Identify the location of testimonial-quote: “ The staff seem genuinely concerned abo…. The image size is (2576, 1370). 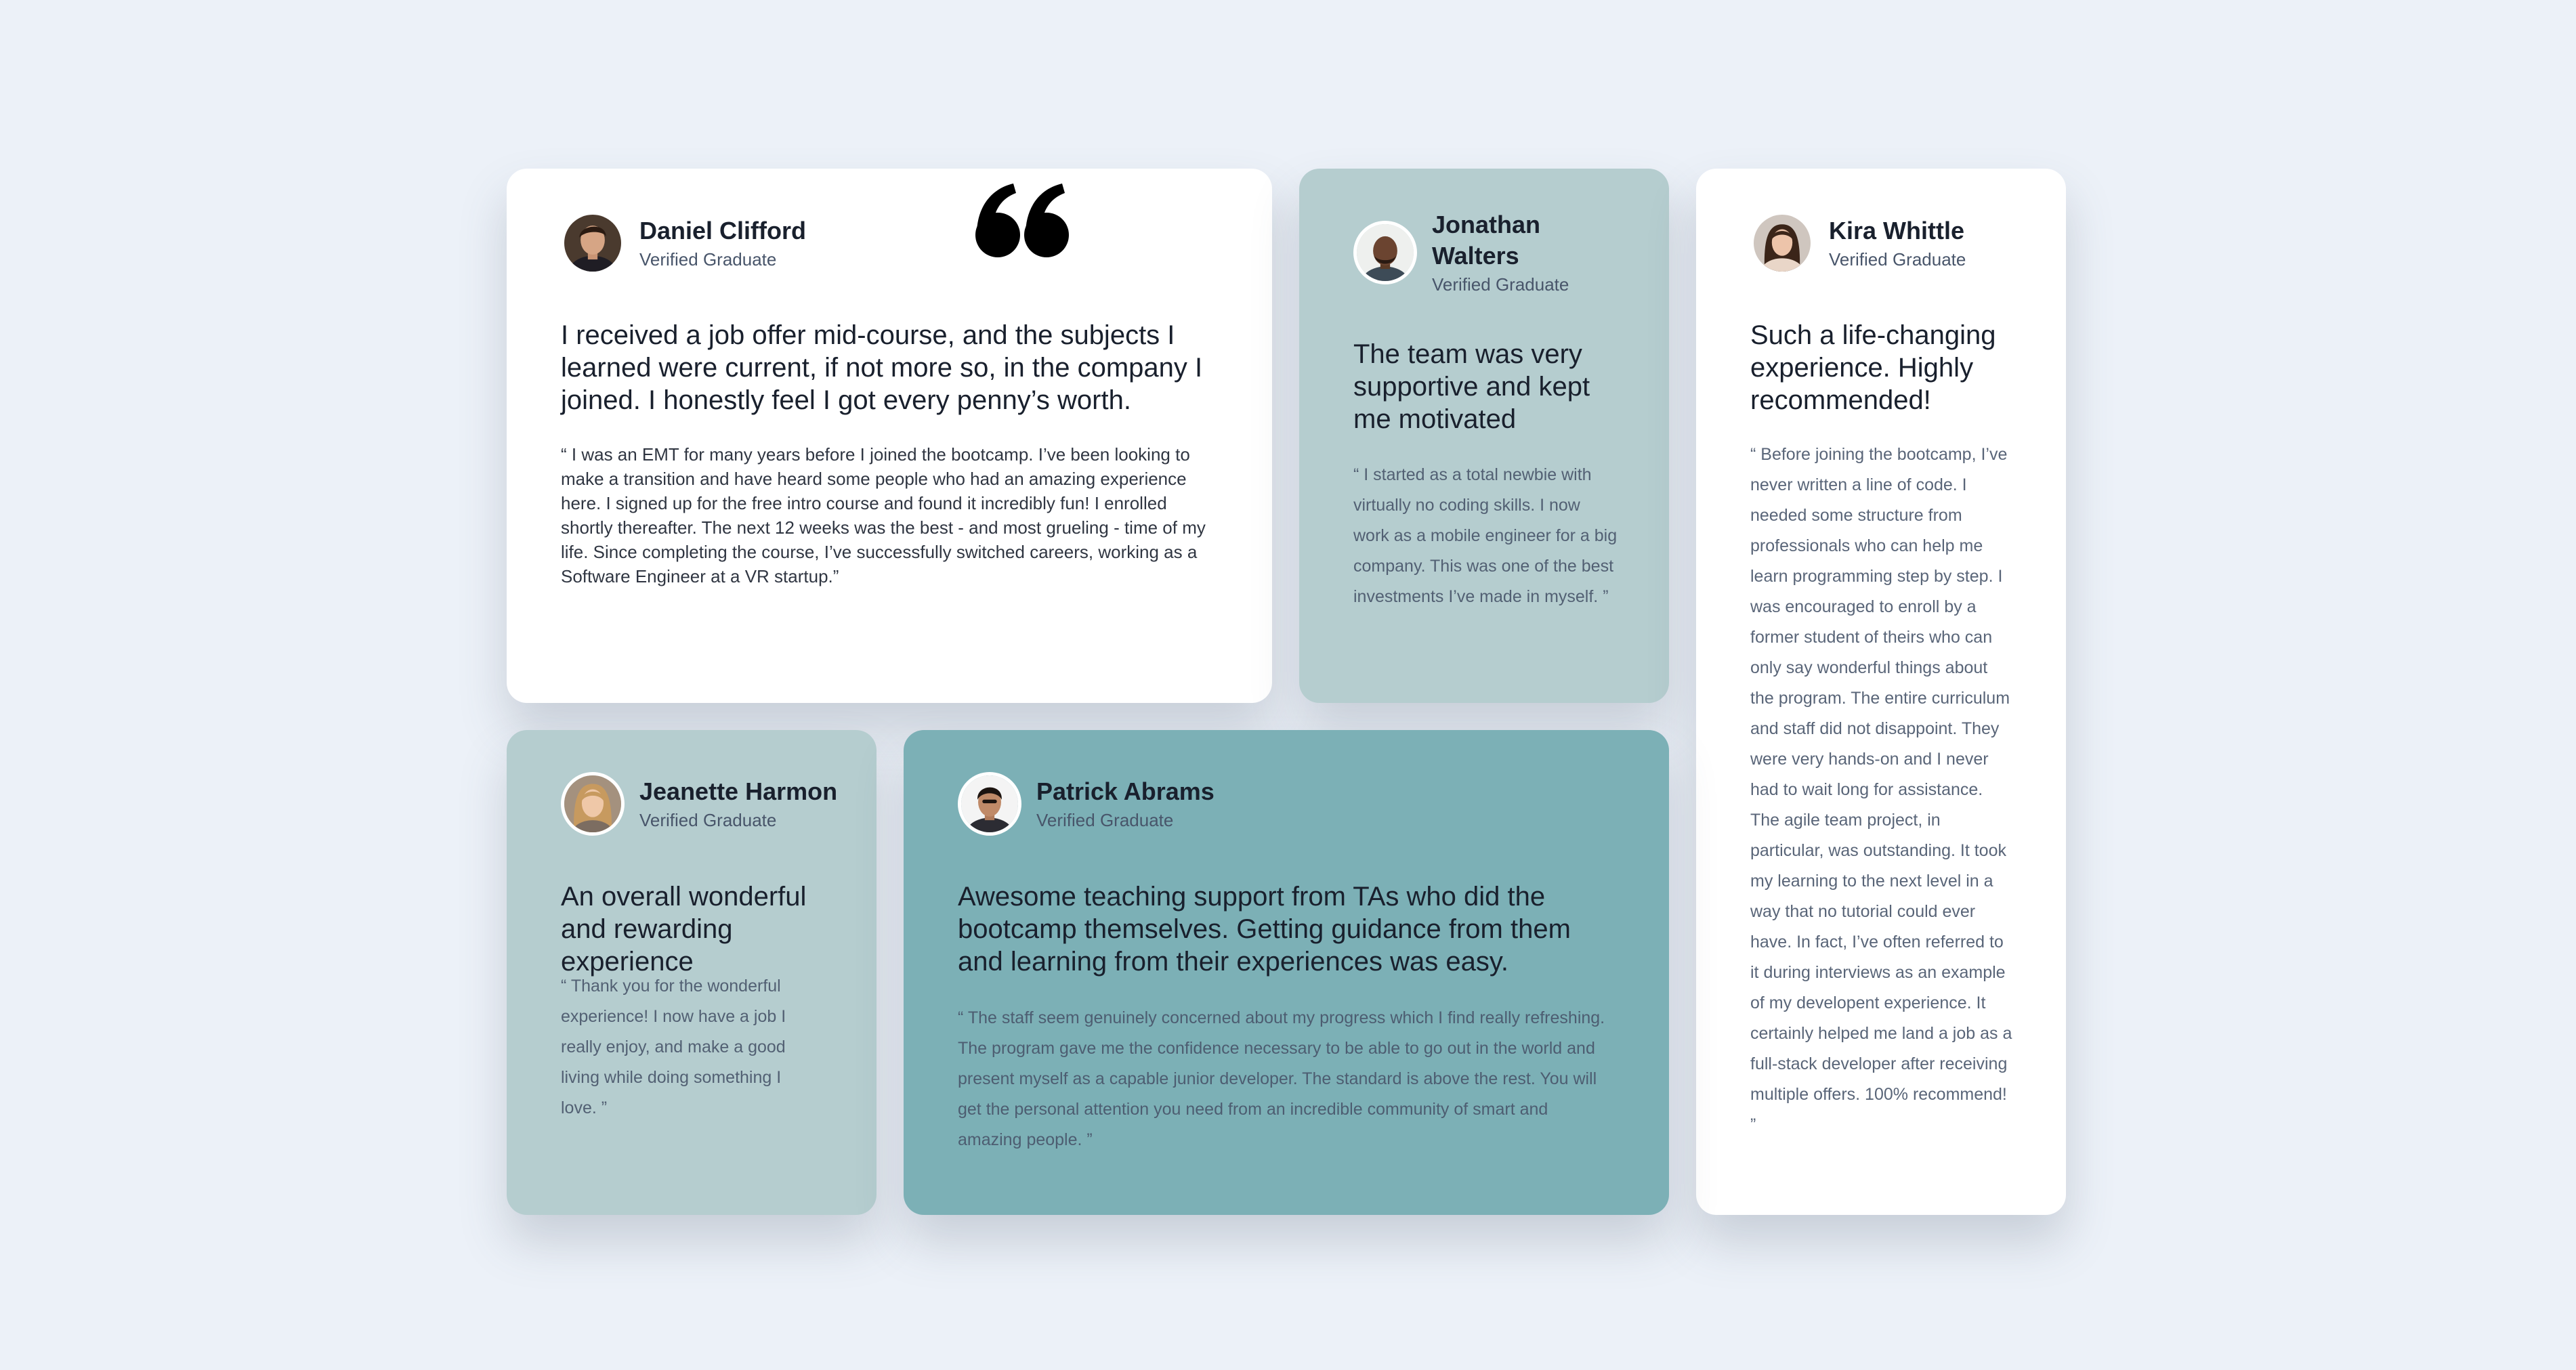
(1281, 1078).